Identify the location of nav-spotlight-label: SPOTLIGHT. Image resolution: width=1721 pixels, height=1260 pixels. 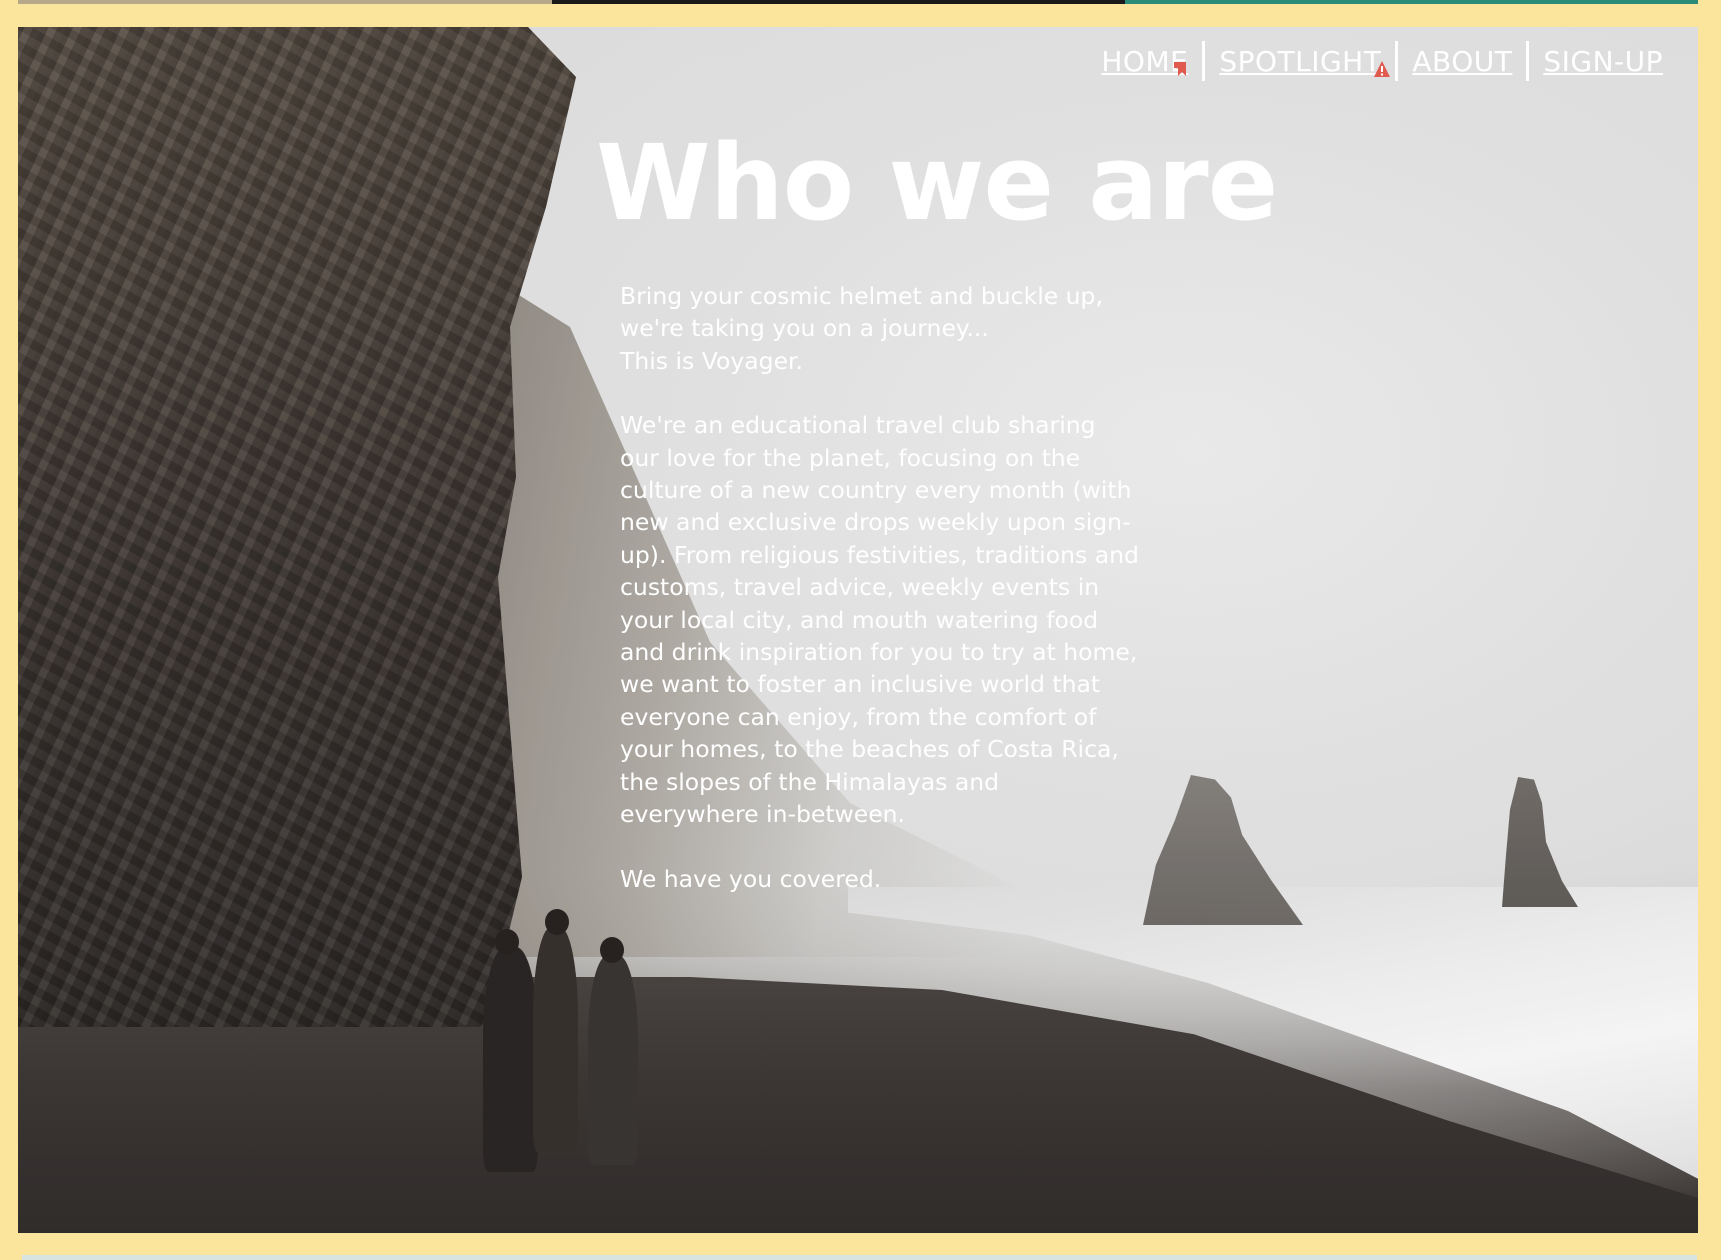
(1300, 61).